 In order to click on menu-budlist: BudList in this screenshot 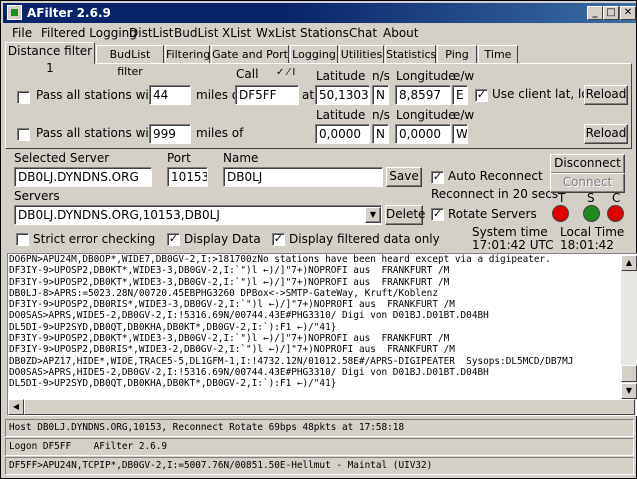, I will do `click(196, 33)`.